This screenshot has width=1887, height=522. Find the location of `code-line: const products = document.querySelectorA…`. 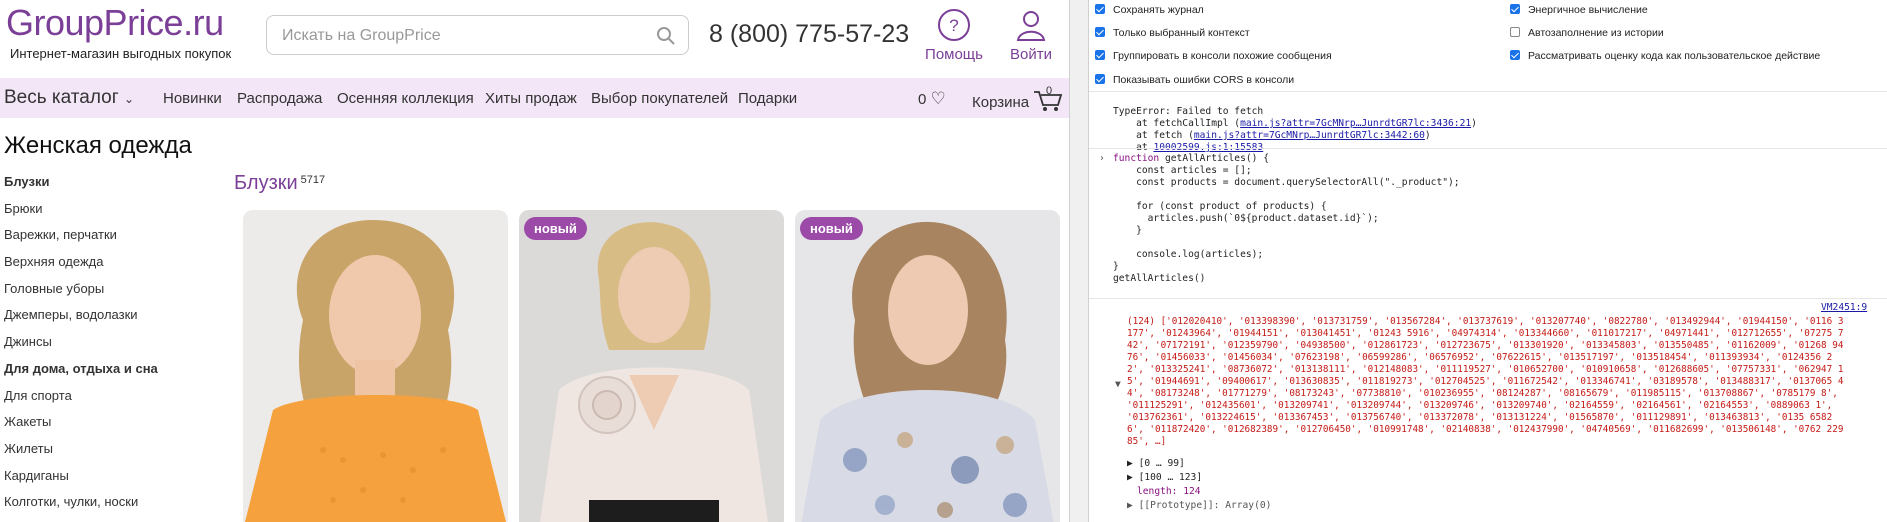

code-line: const products = document.querySelectorA… is located at coordinates (1286, 182).